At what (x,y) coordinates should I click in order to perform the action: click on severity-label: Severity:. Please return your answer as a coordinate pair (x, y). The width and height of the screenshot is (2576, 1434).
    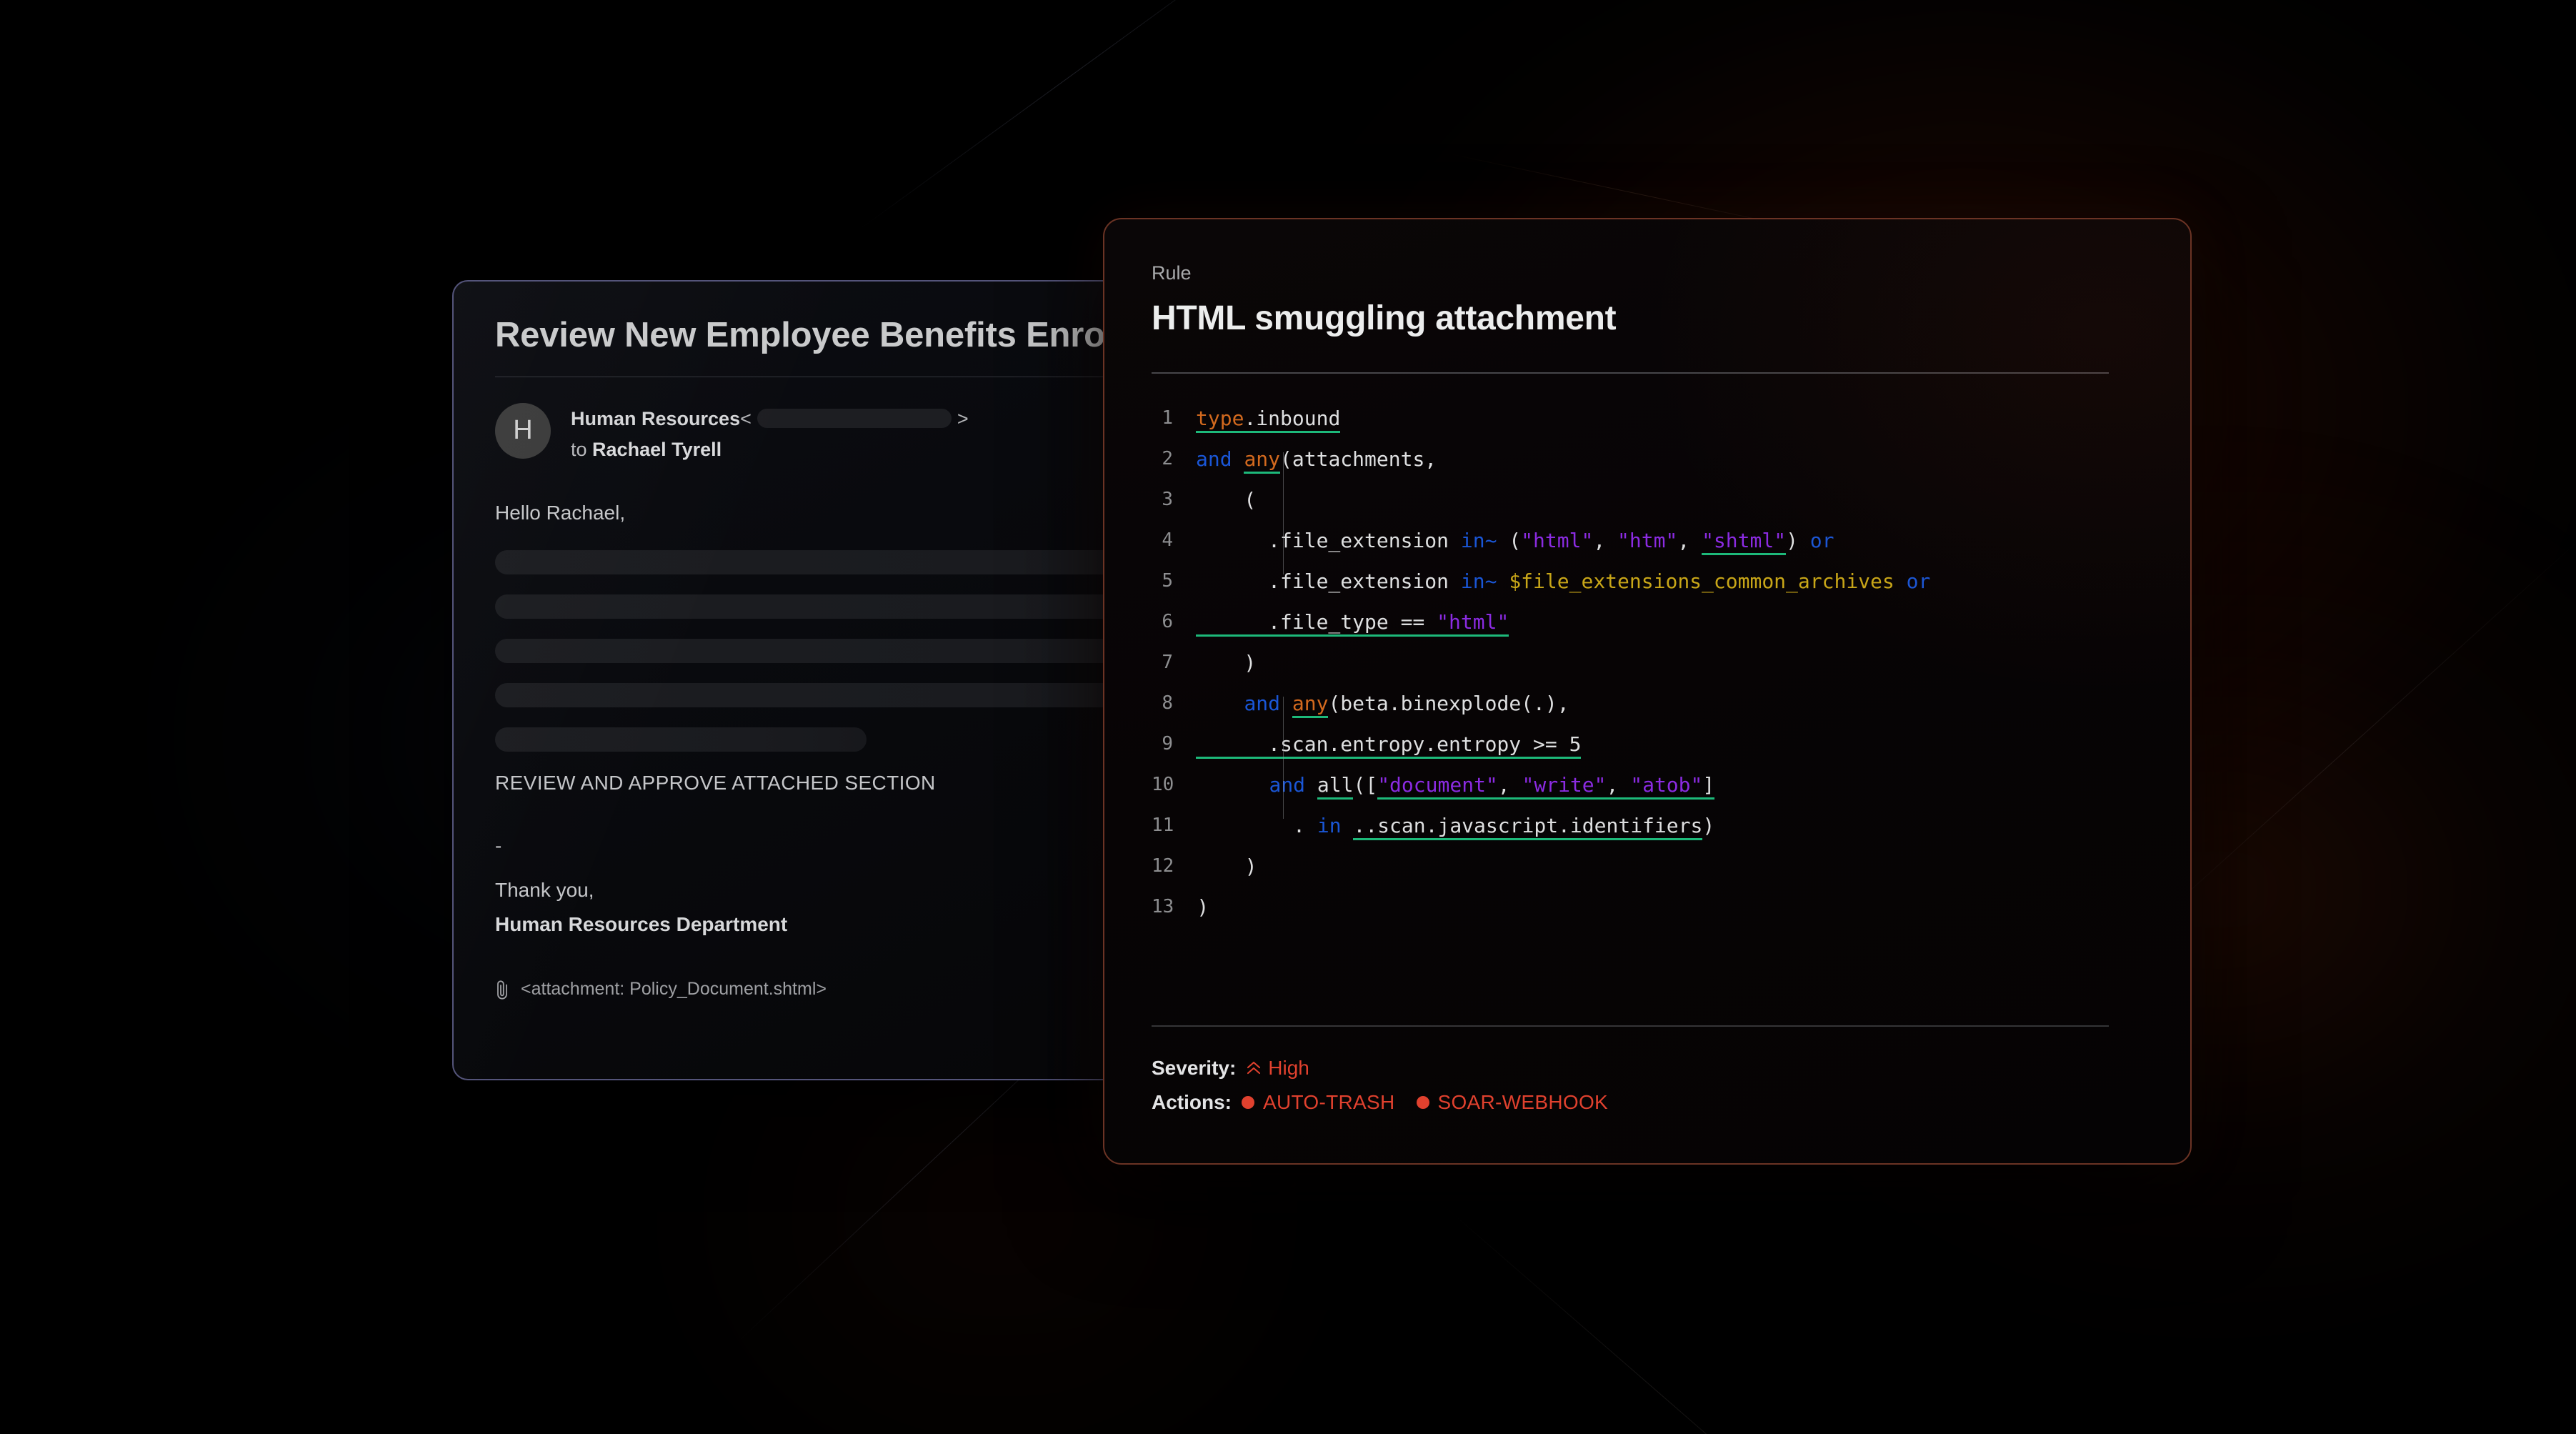
    Looking at the image, I should click on (1194, 1068).